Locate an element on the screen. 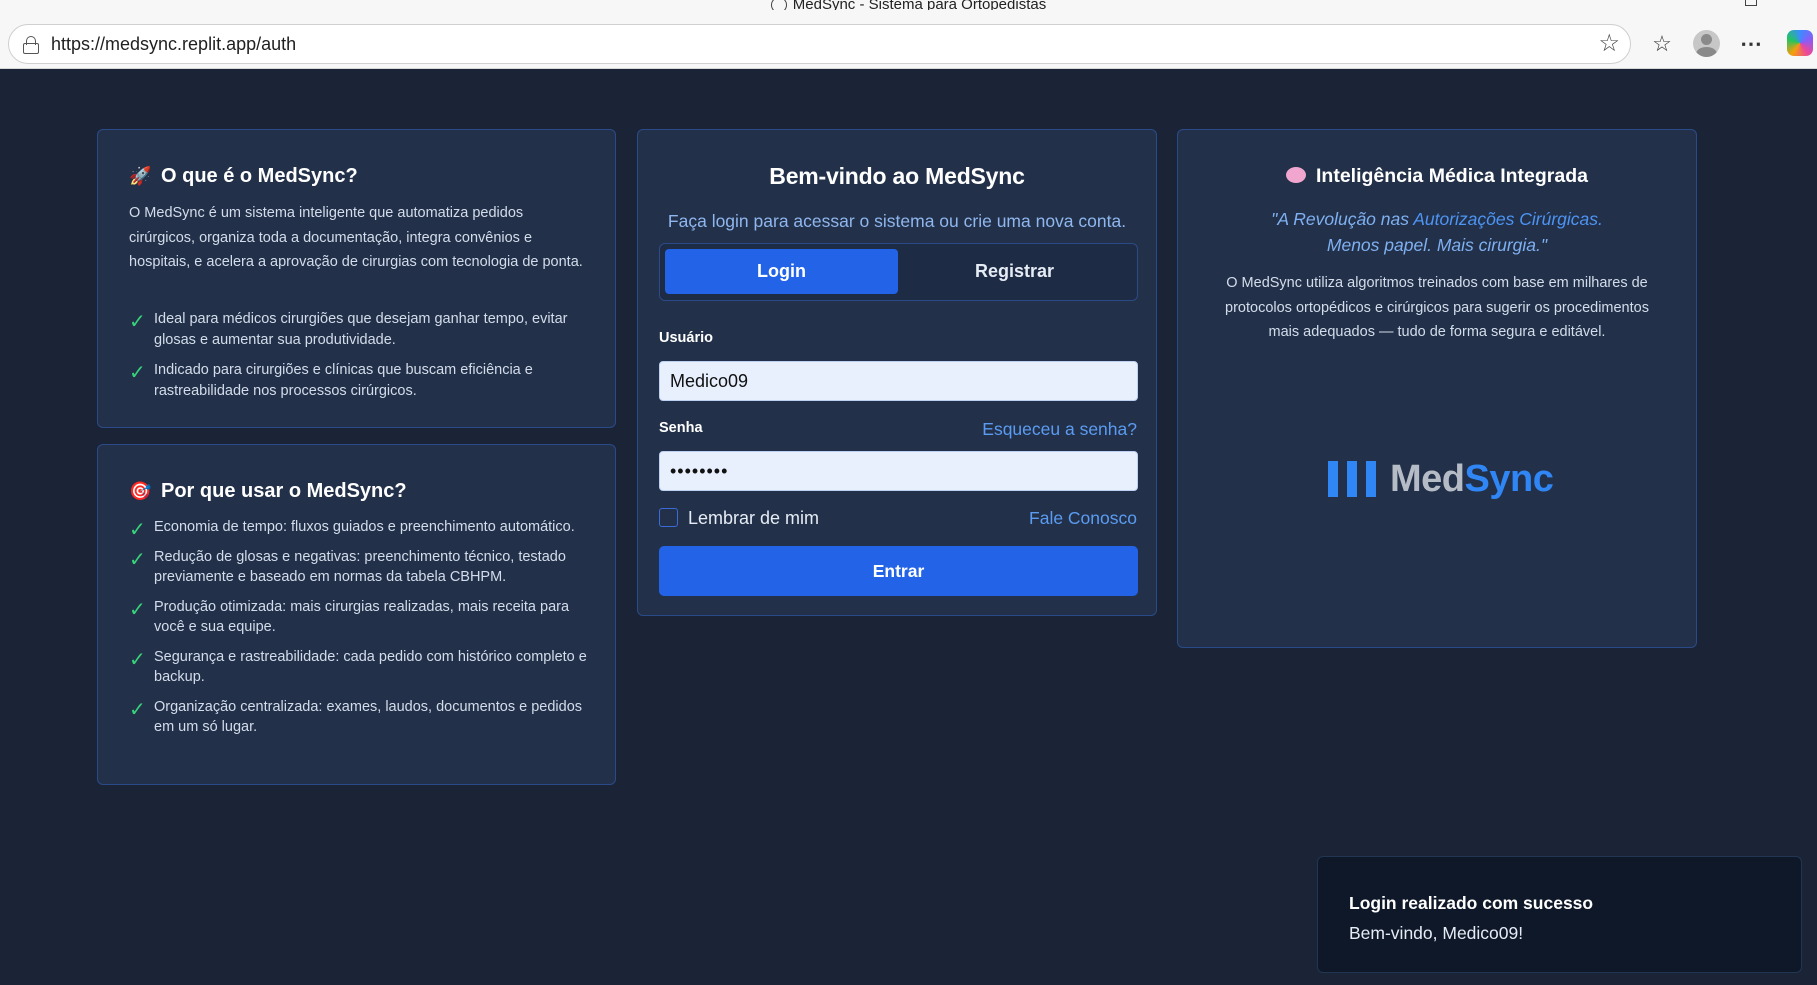 The image size is (1817, 985). toast-title: Login realizado com sucesso is located at coordinates (1471, 903).